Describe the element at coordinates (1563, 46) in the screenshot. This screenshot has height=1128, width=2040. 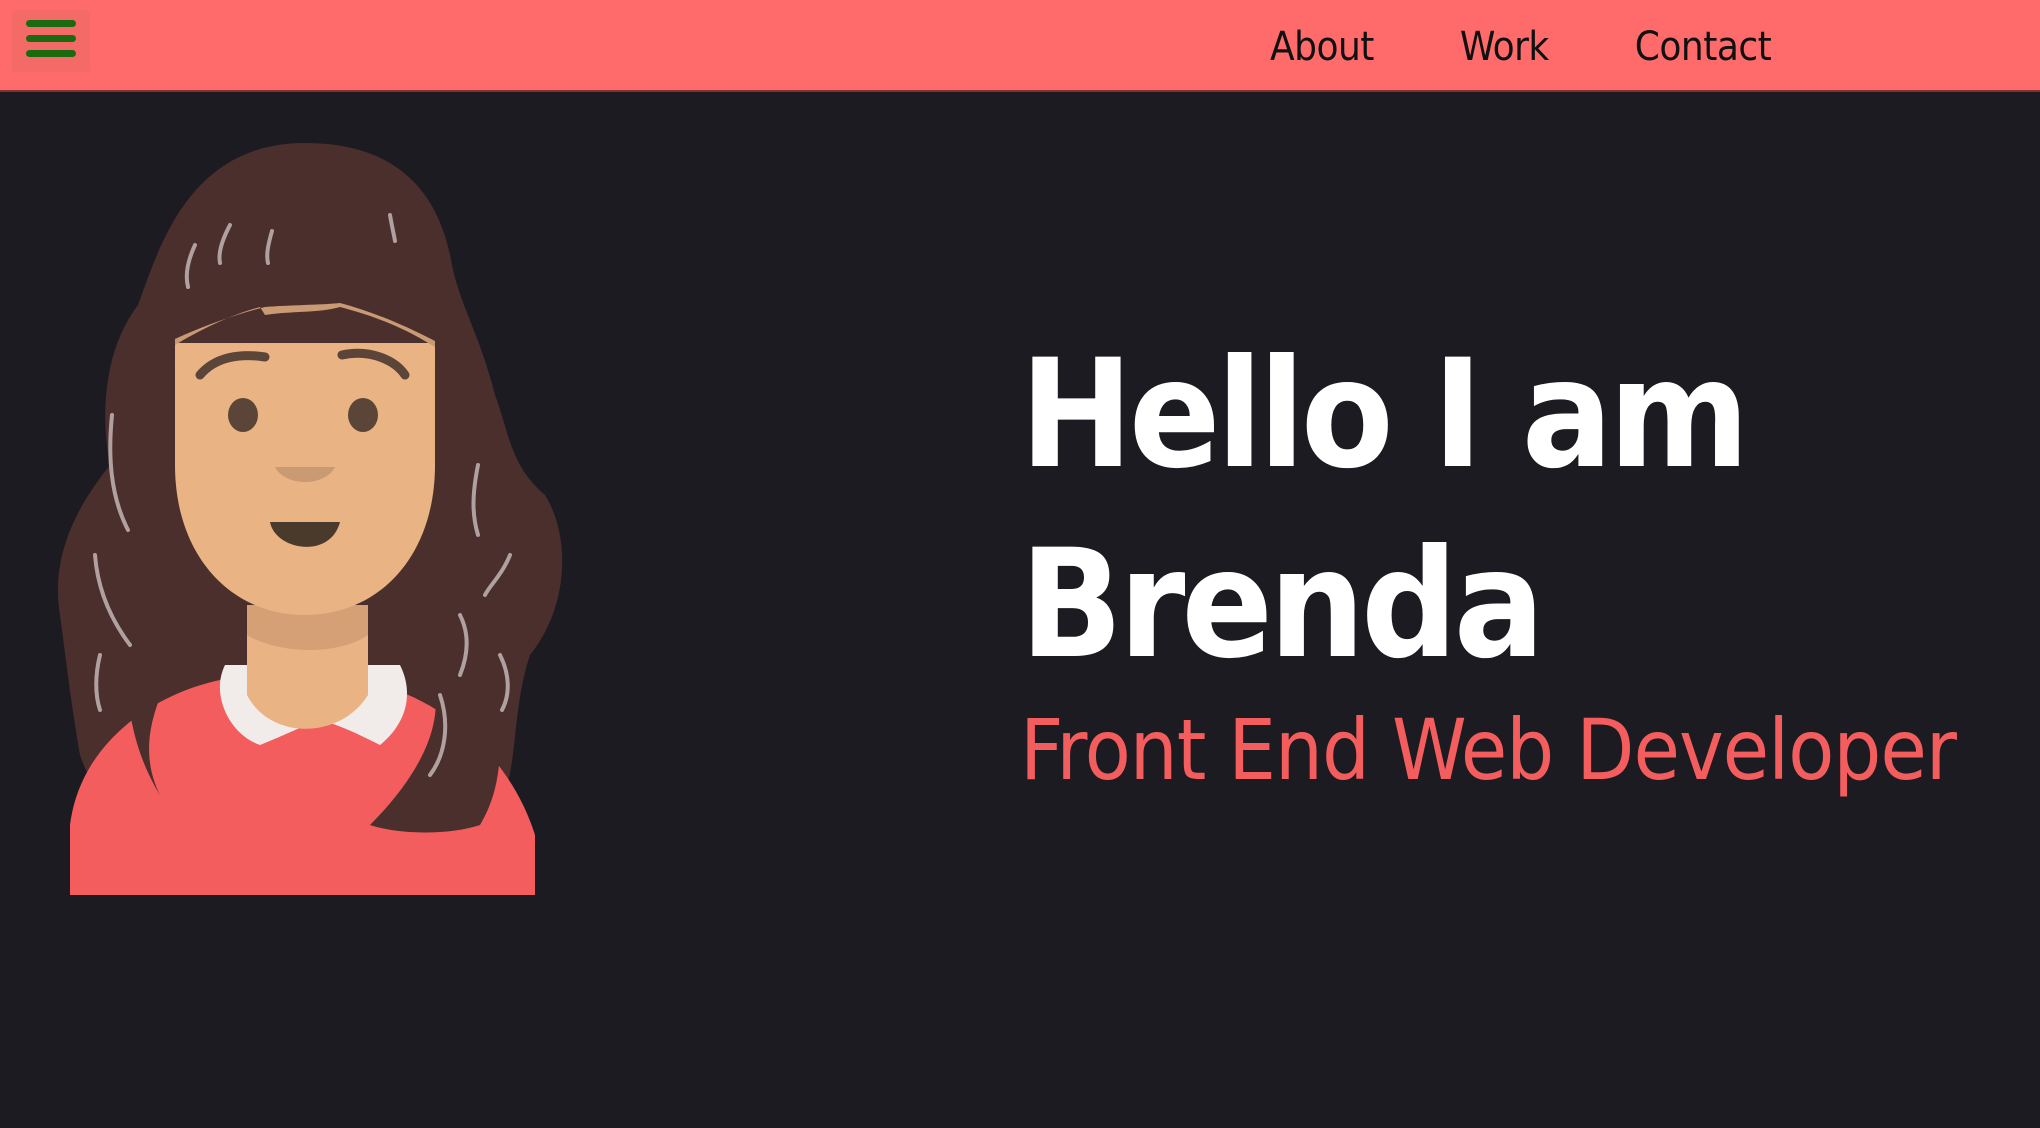
I see `nav-links: About Work Contact` at that location.